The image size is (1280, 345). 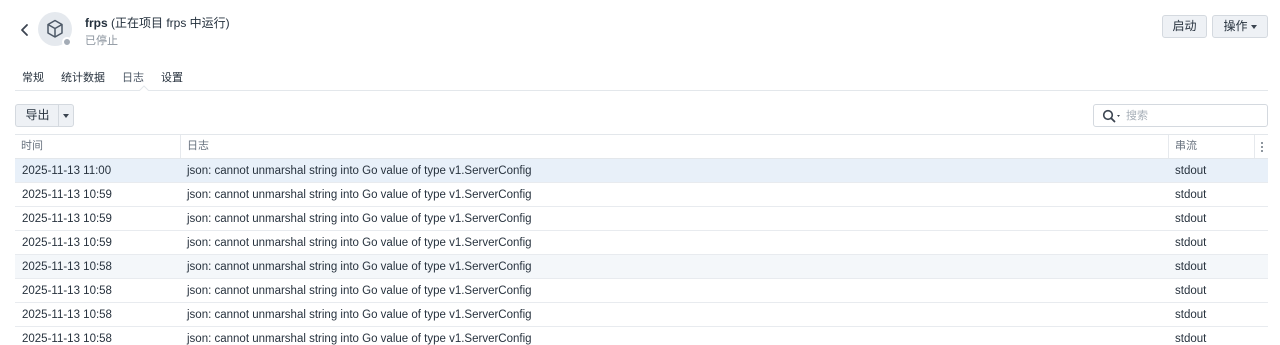 I want to click on actions-button: 操作, so click(x=1240, y=26).